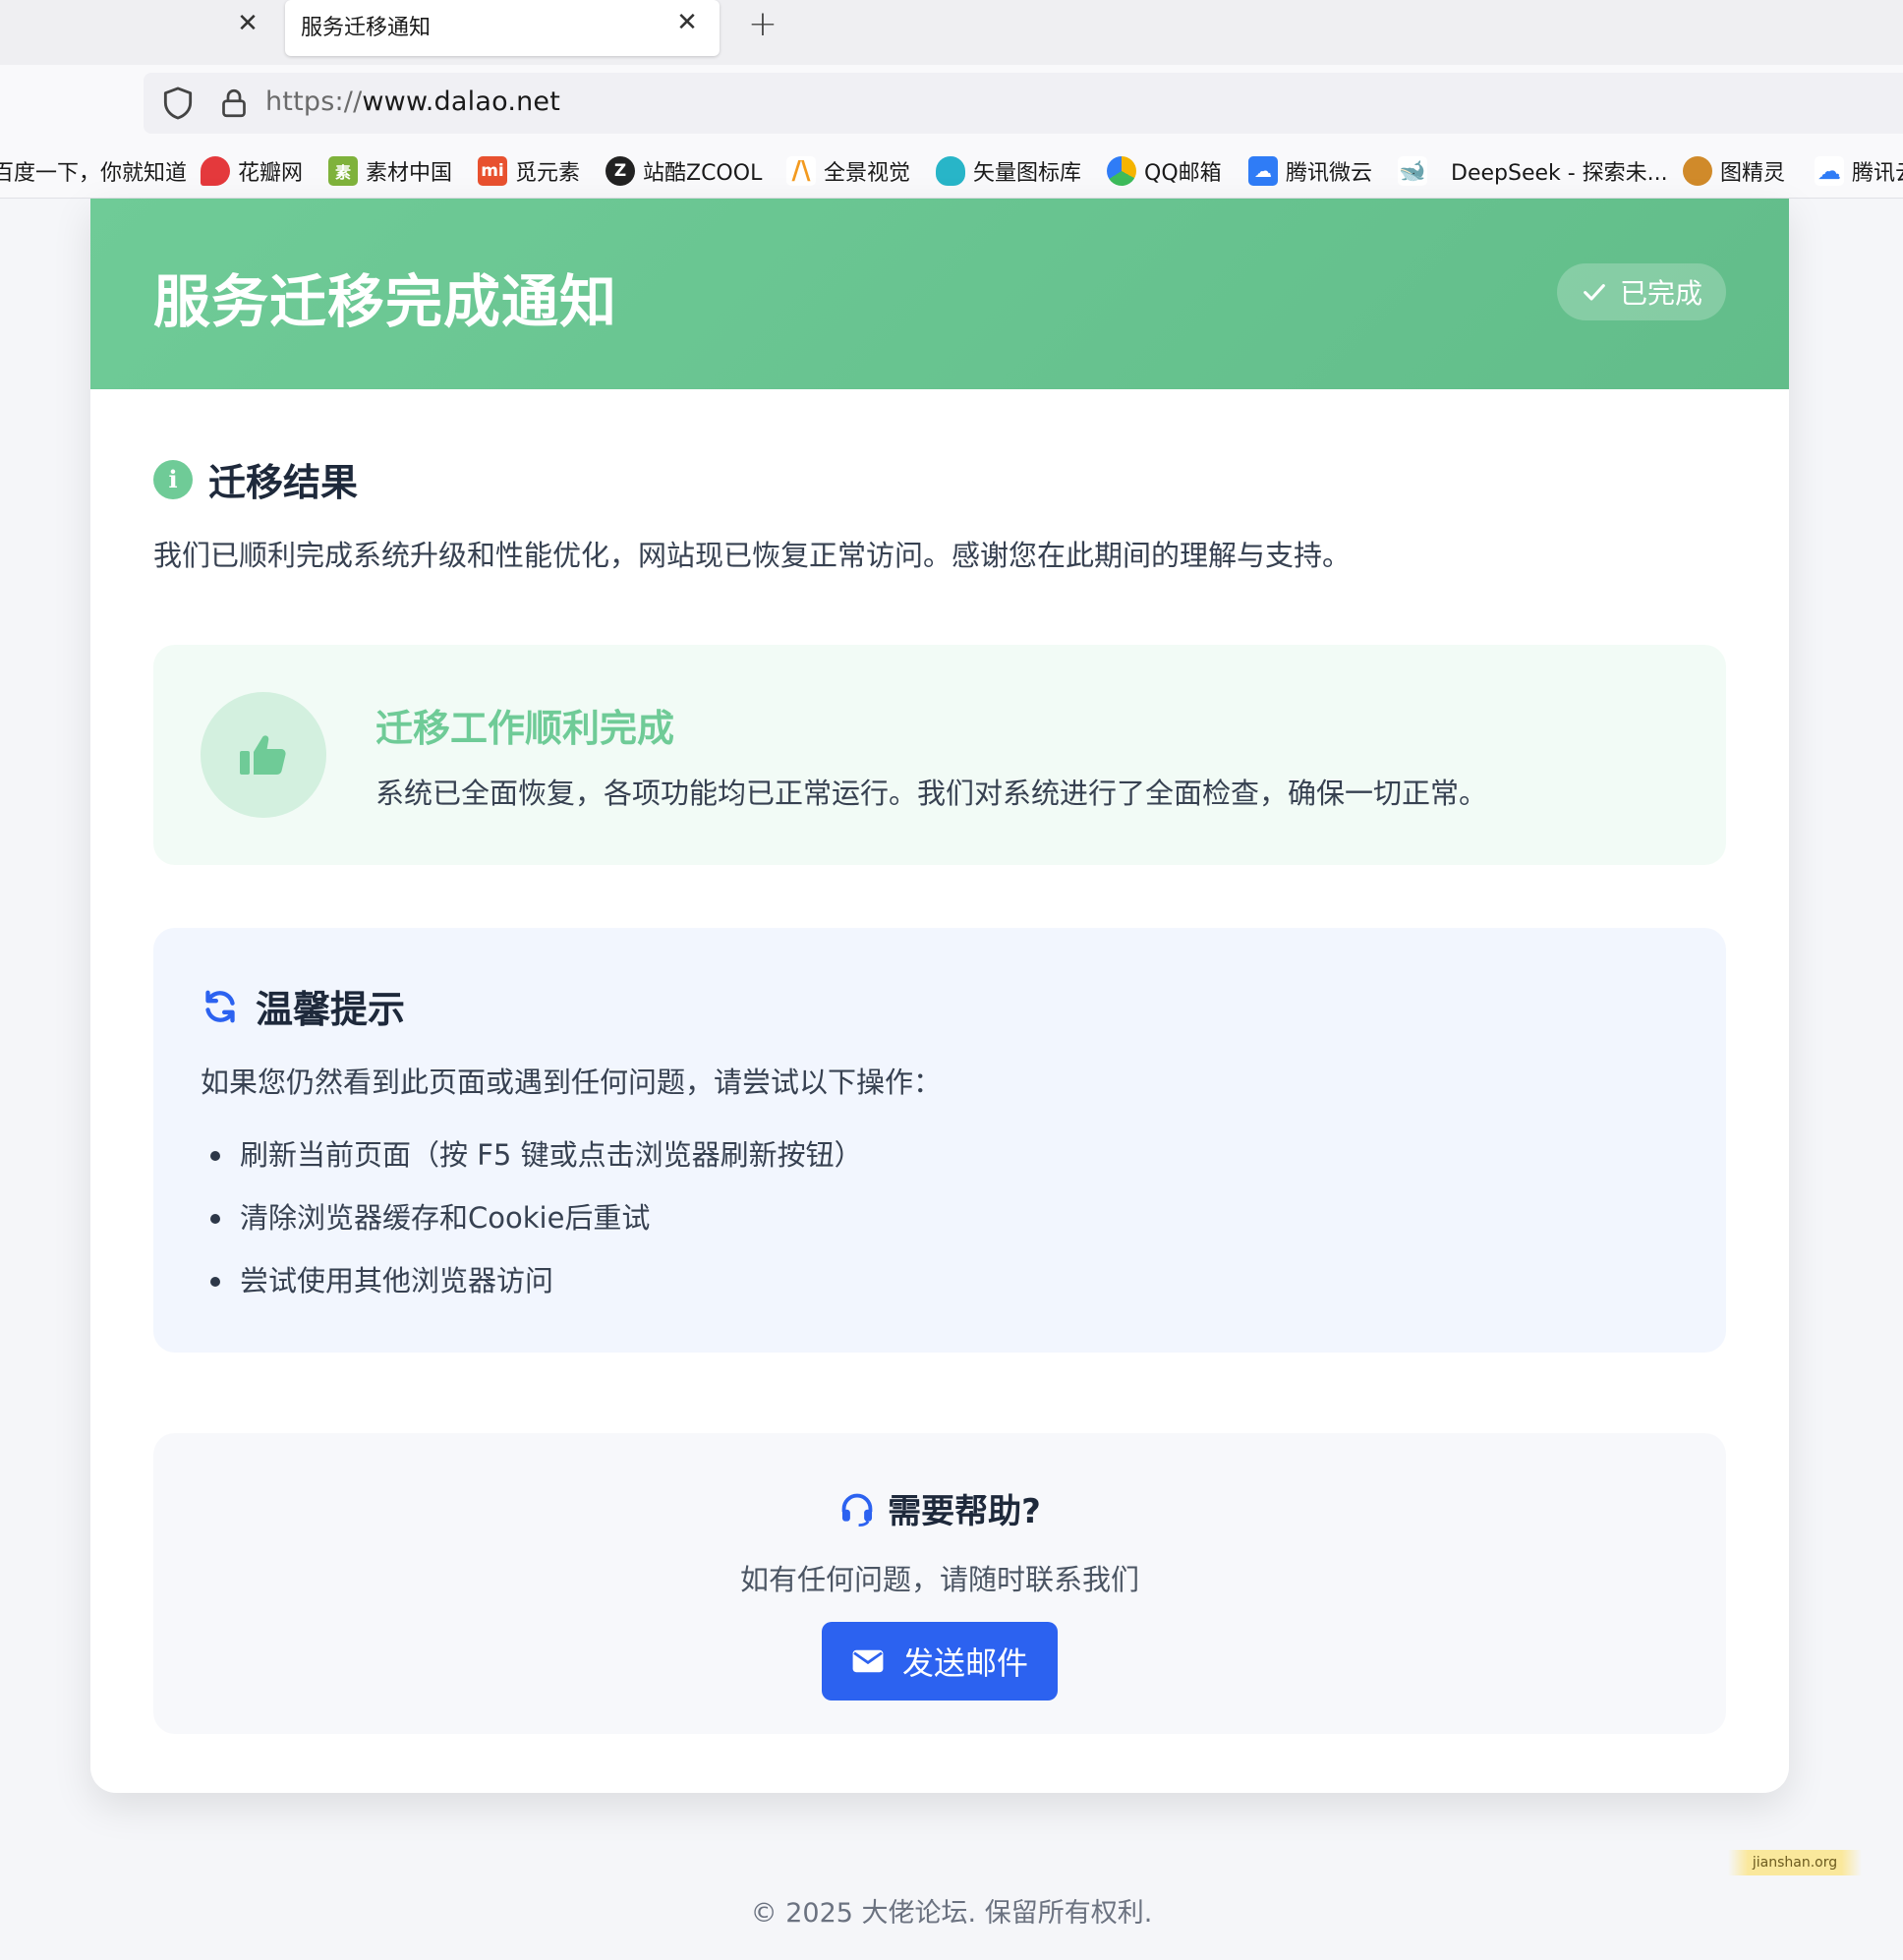 The height and width of the screenshot is (1960, 1903). I want to click on bookmark-label: 花瓣网, so click(271, 174).